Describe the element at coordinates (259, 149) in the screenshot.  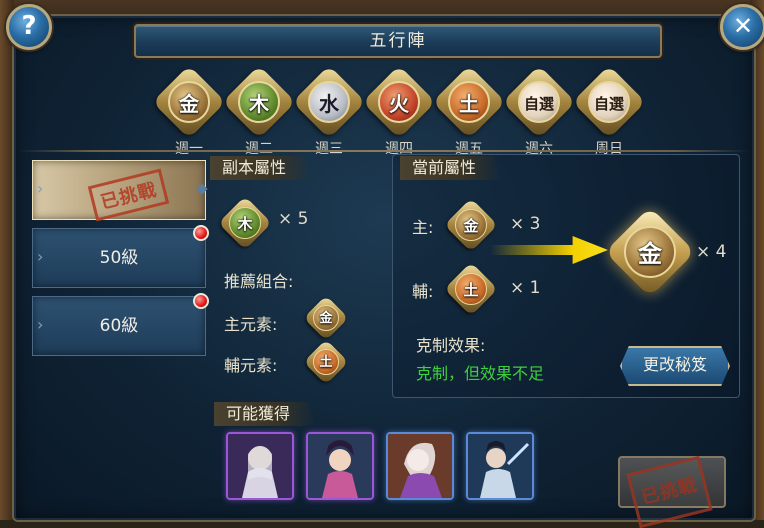
I see `day-label: 週二` at that location.